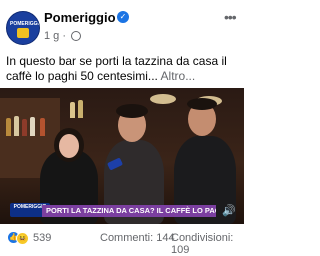 Image resolution: width=320 pixels, height=256 pixels. I want to click on reporter-hair, so click(132, 111).